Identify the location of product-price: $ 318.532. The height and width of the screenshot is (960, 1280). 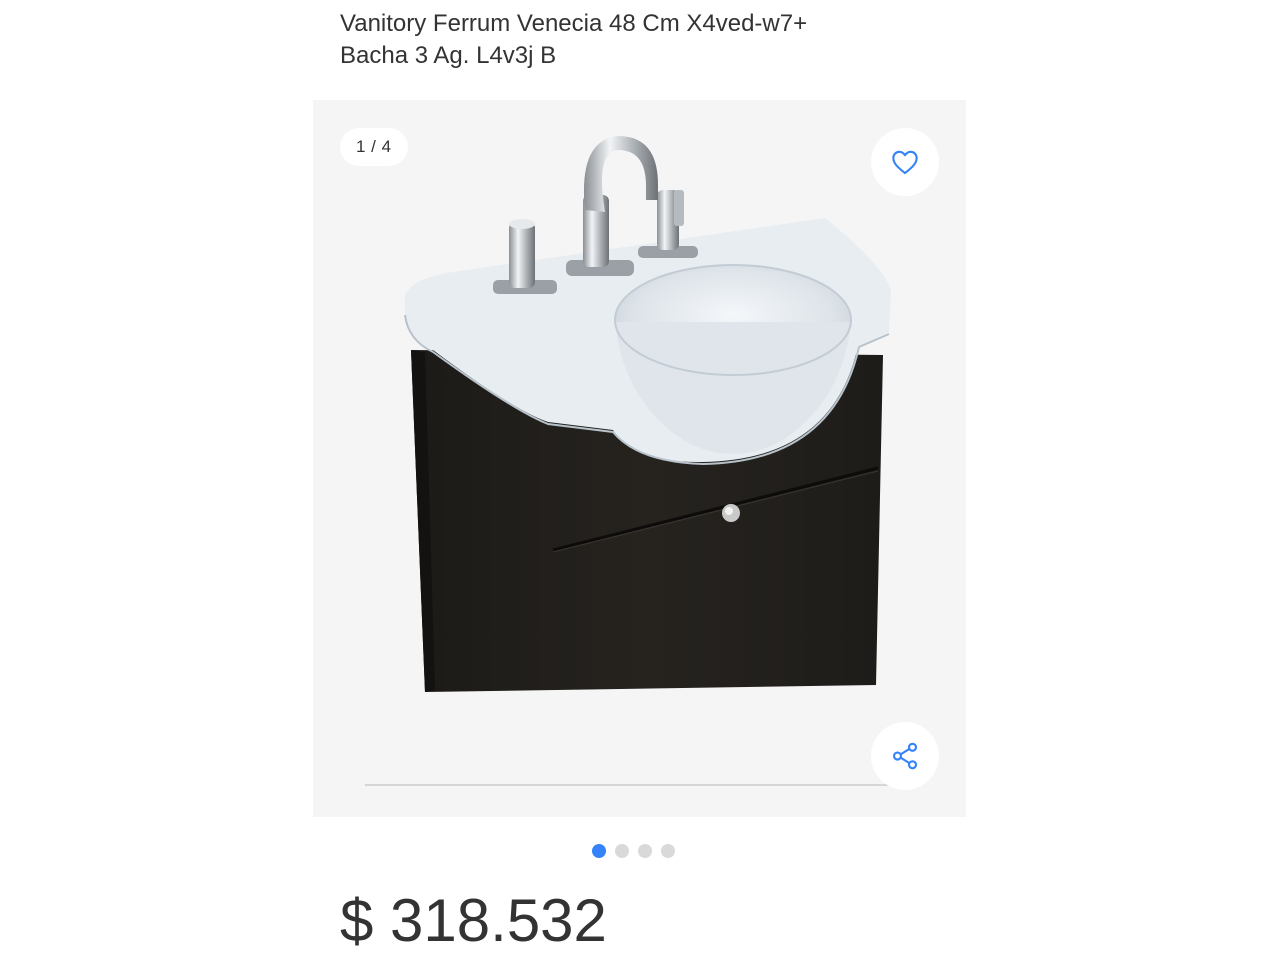
(473, 920).